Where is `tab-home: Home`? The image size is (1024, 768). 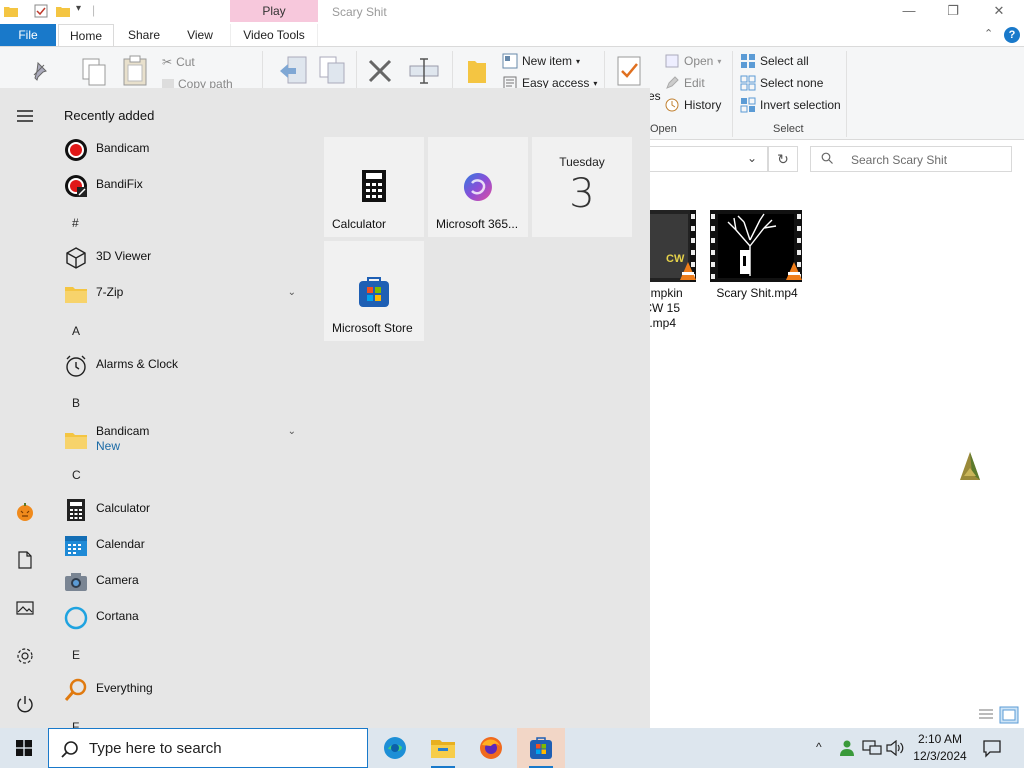
tab-home: Home is located at coordinates (86, 35).